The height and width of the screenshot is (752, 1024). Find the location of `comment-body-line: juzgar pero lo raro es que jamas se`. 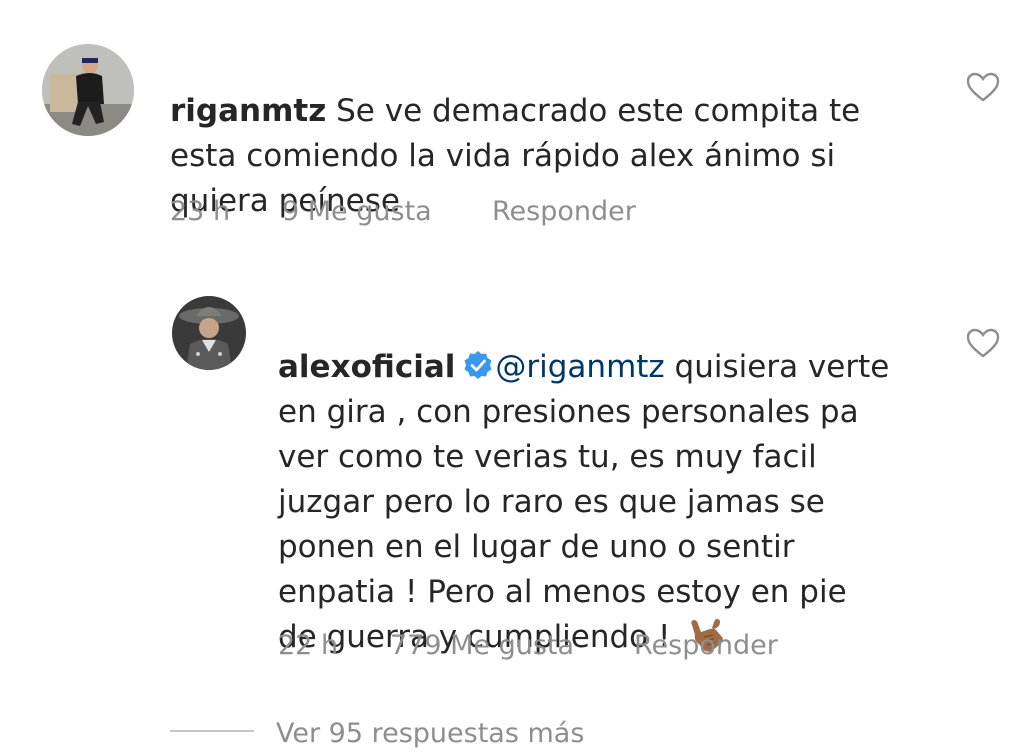

comment-body-line: juzgar pero lo raro es que jamas se is located at coordinates (551, 502).